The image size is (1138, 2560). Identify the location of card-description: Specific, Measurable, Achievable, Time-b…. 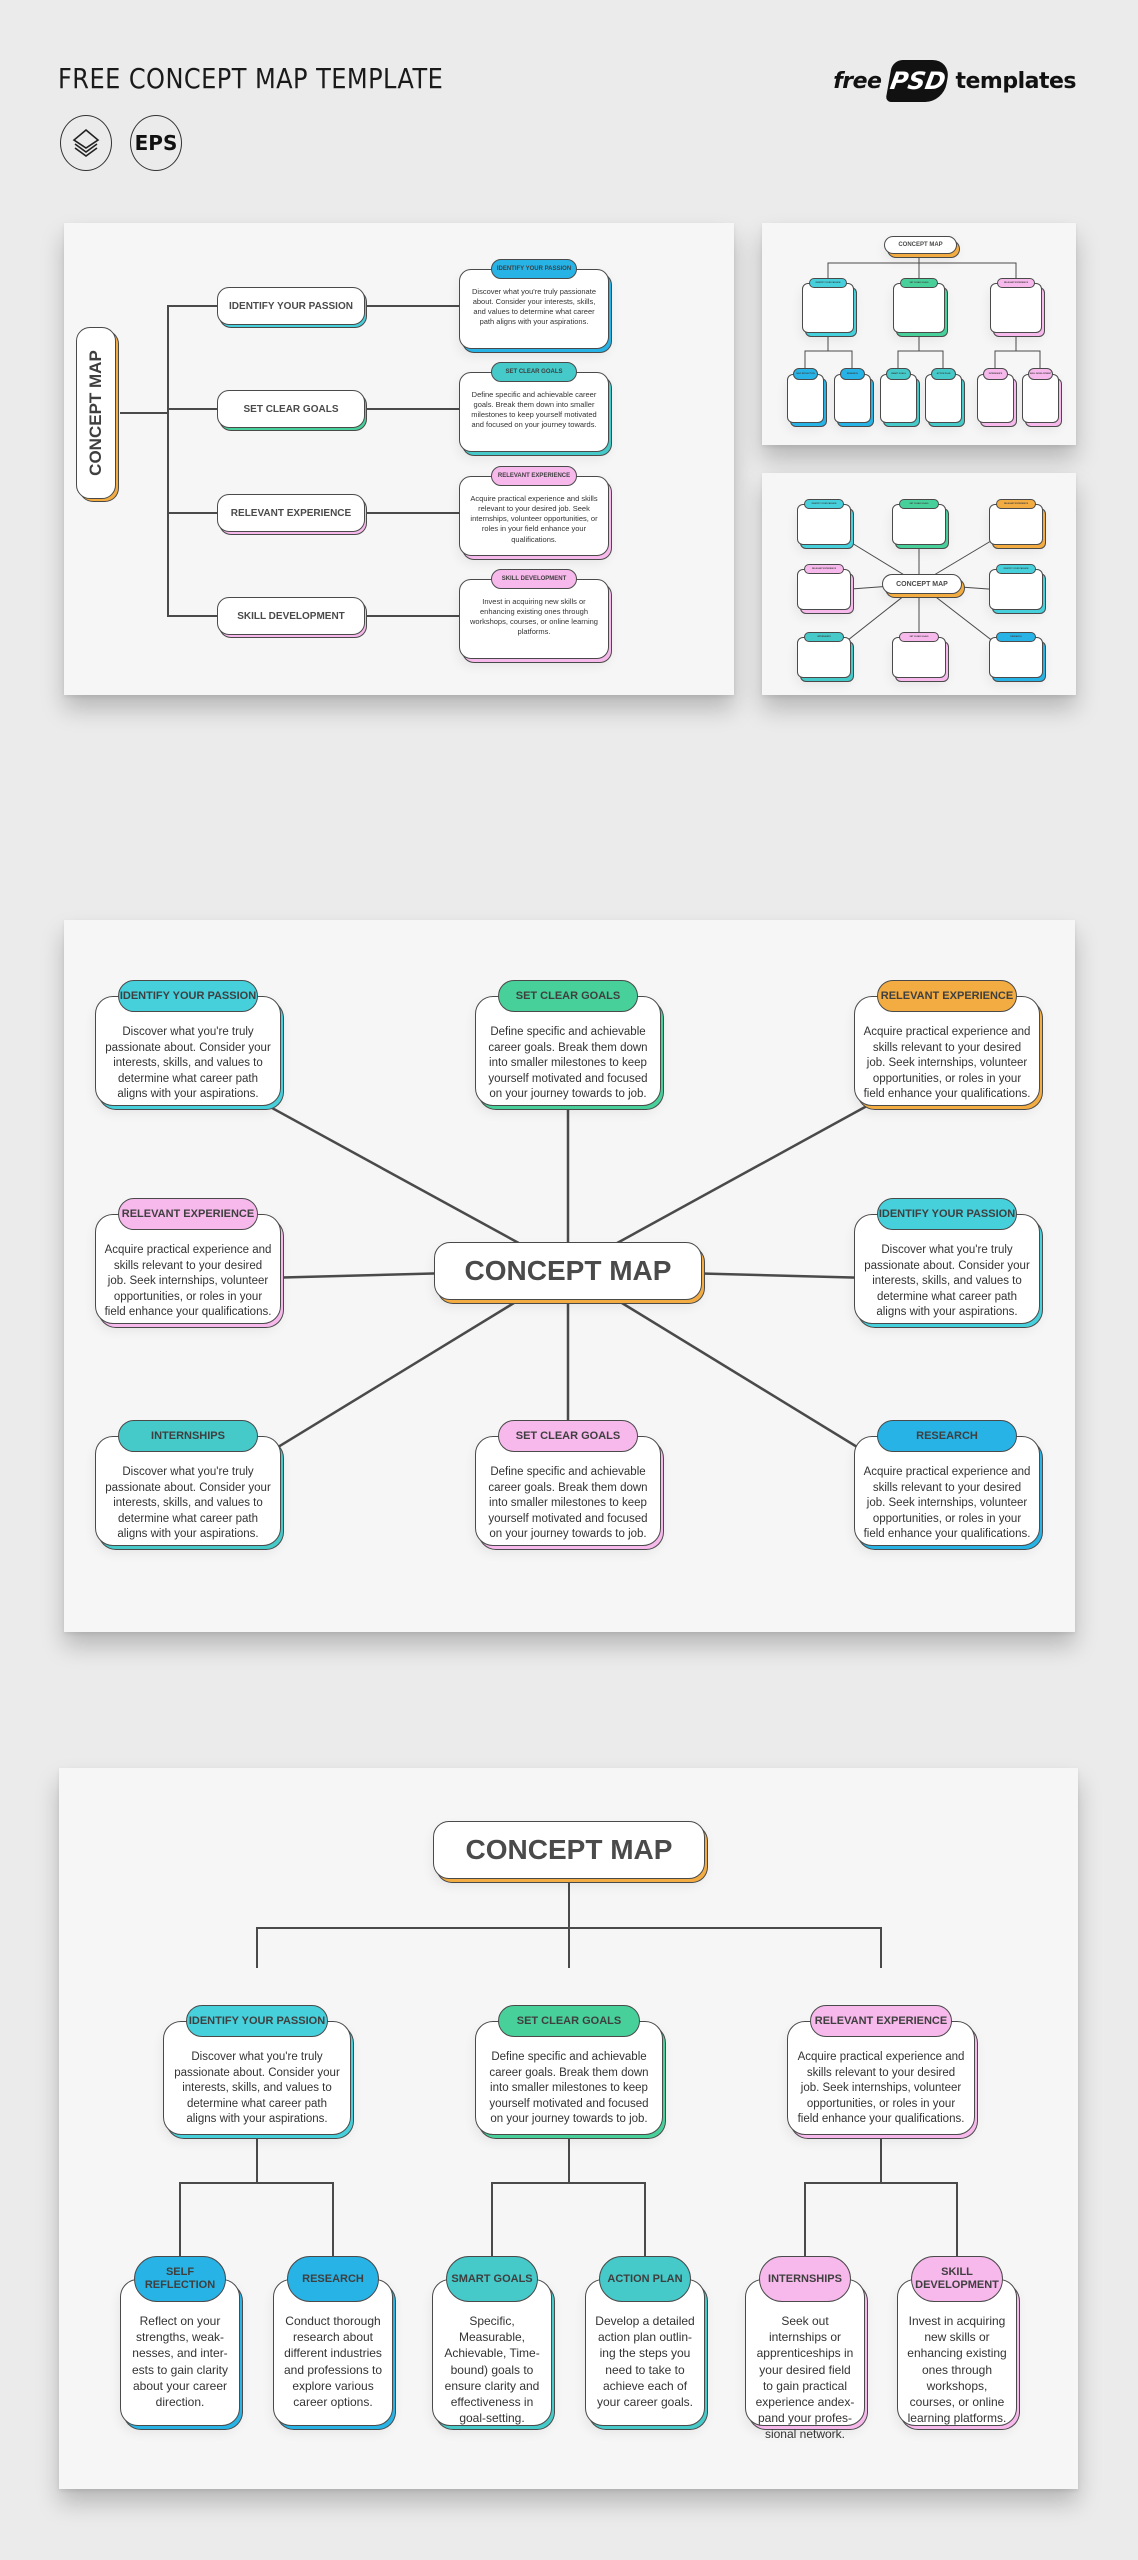
(492, 2370).